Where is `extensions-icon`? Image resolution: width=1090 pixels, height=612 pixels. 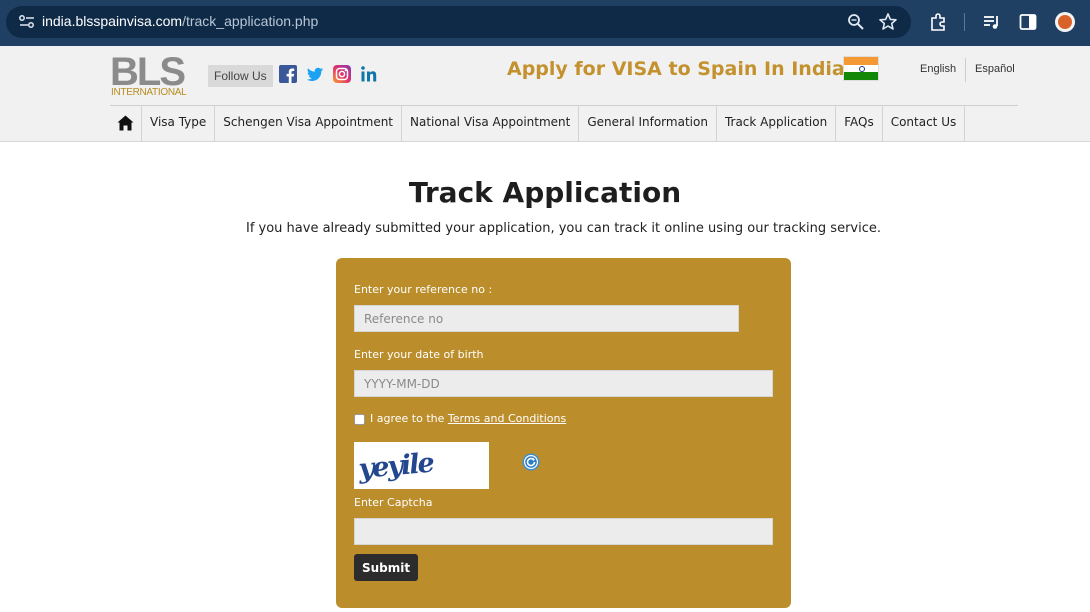 extensions-icon is located at coordinates (938, 22).